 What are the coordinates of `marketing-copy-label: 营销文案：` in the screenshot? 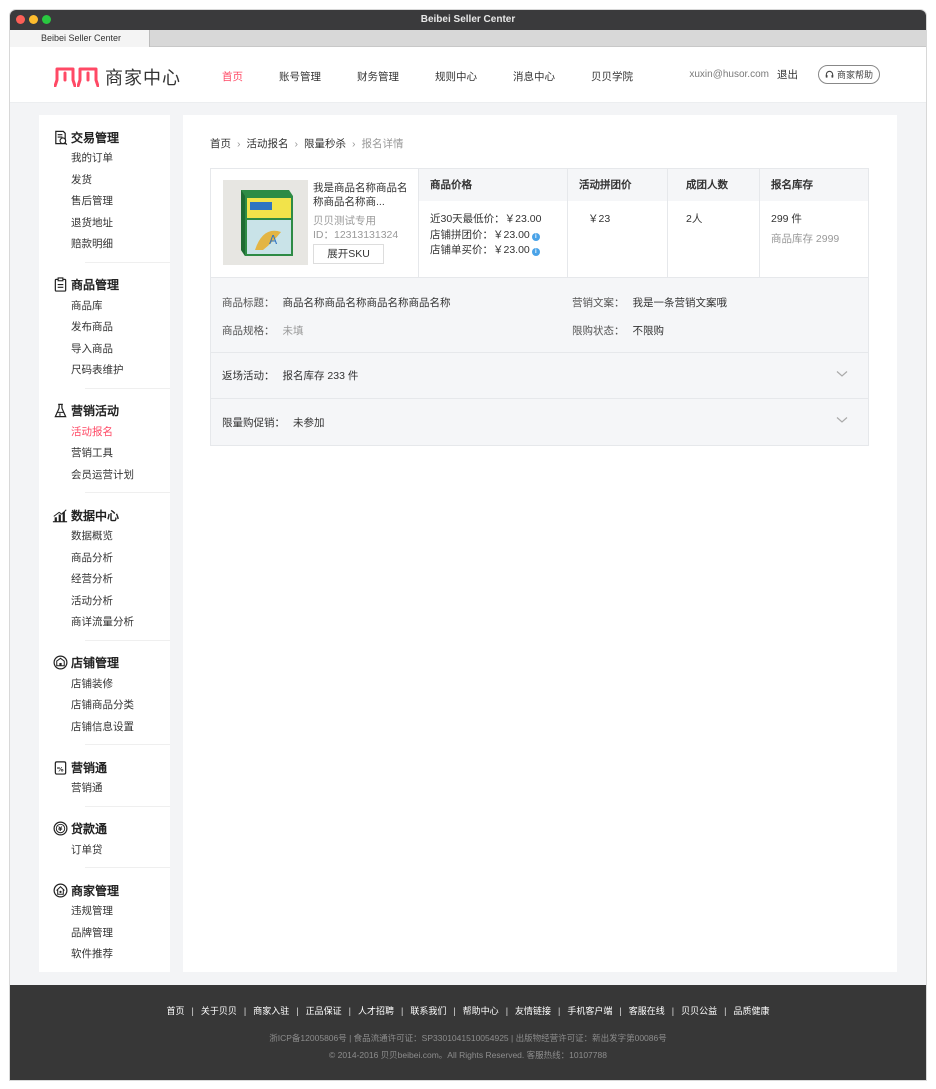 It's located at (598, 303).